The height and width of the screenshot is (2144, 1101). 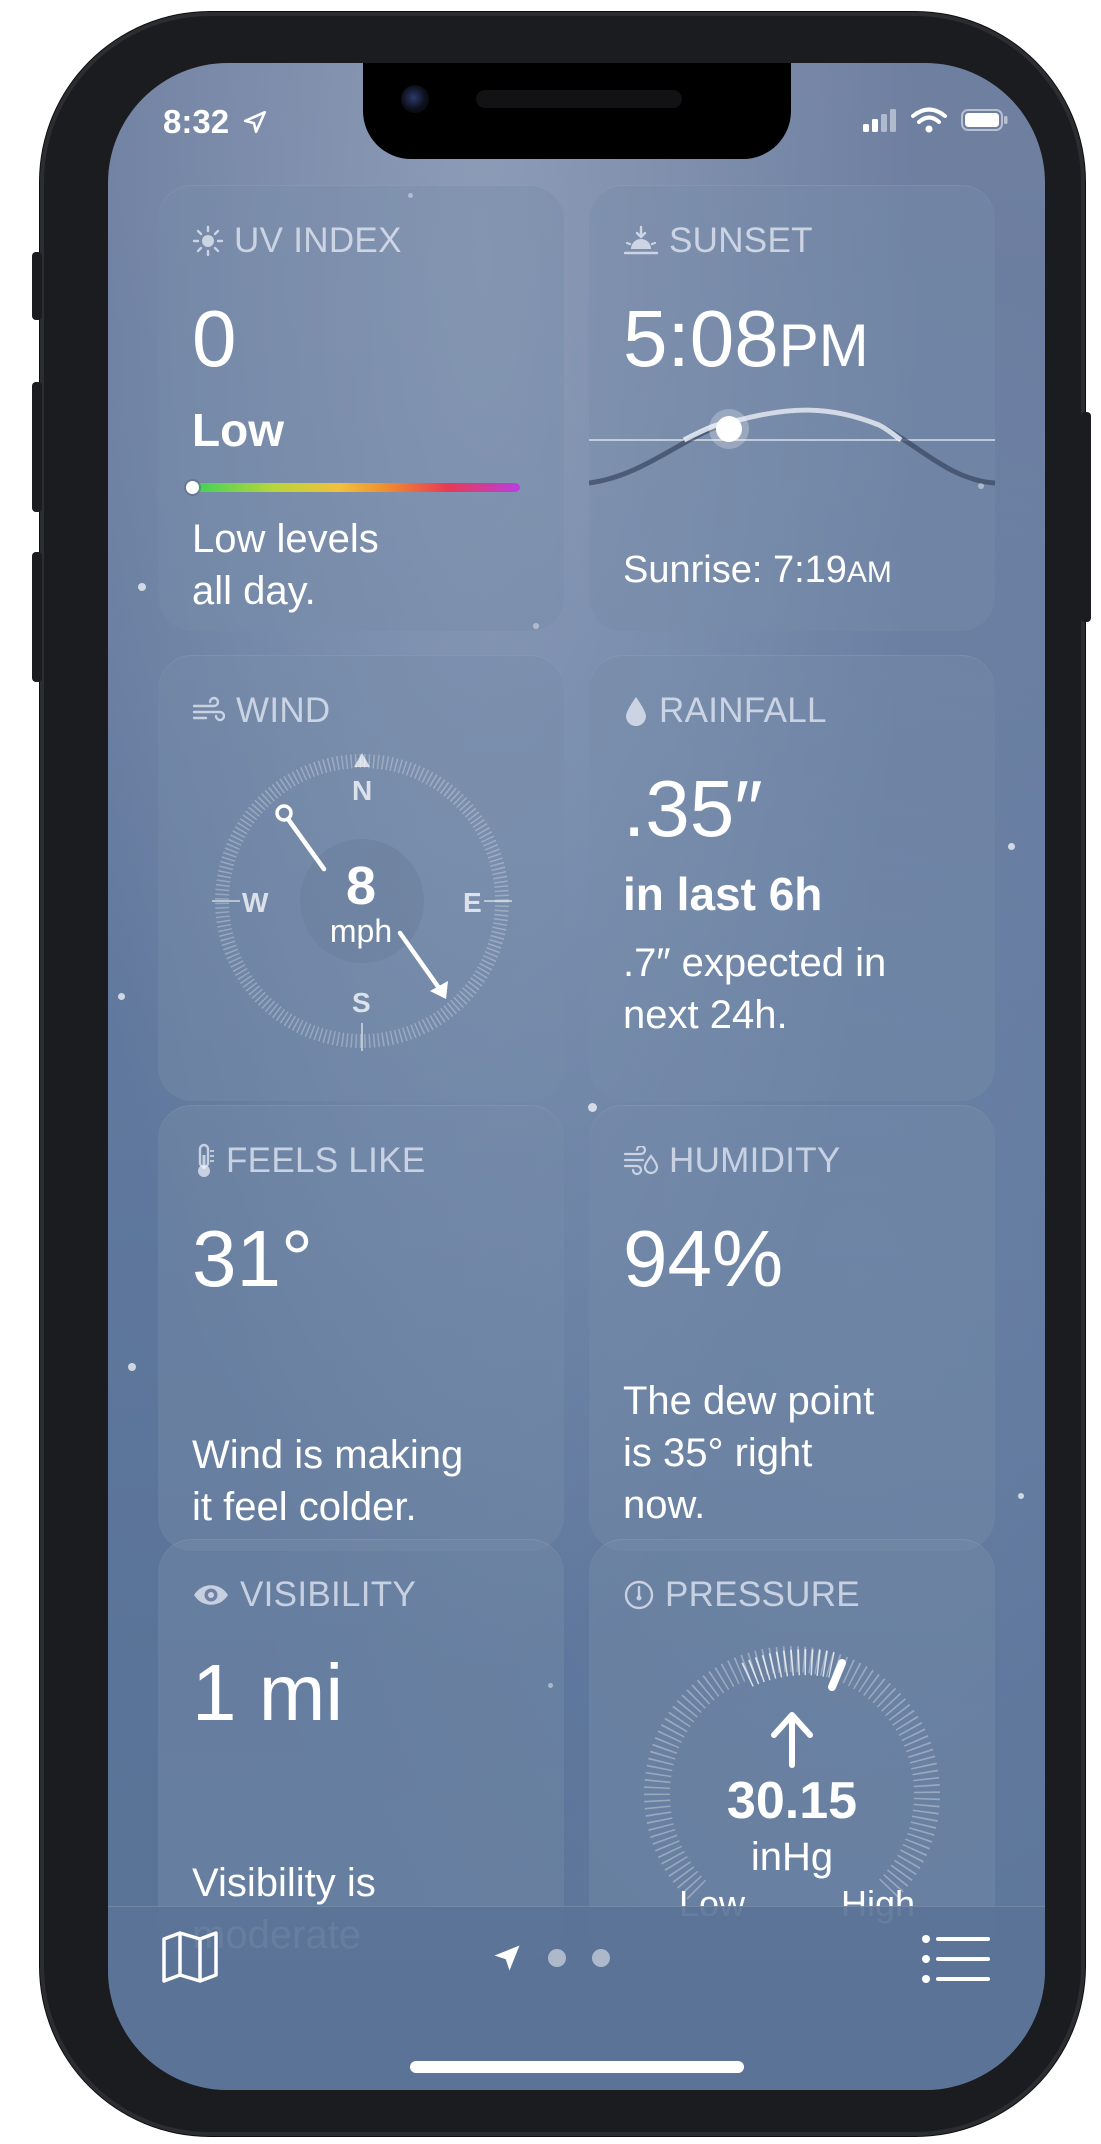 I want to click on feels-like-description: Wind is making it feel colder., so click(x=327, y=1481).